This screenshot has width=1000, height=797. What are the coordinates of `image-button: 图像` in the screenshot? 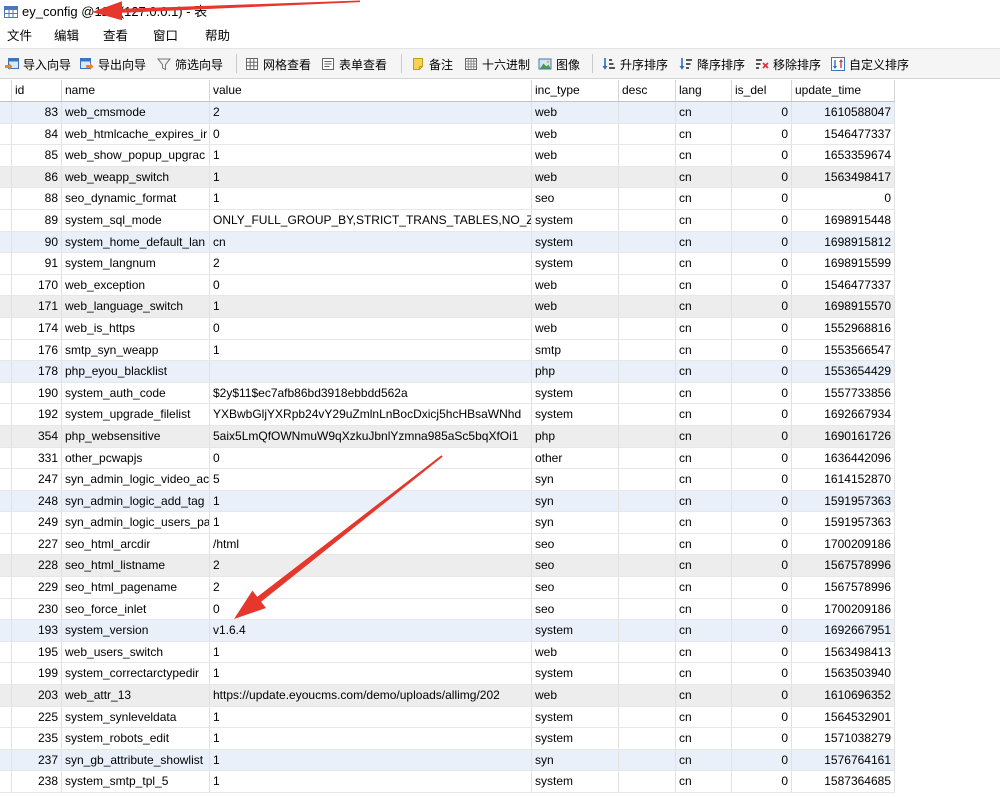 It's located at (559, 64).